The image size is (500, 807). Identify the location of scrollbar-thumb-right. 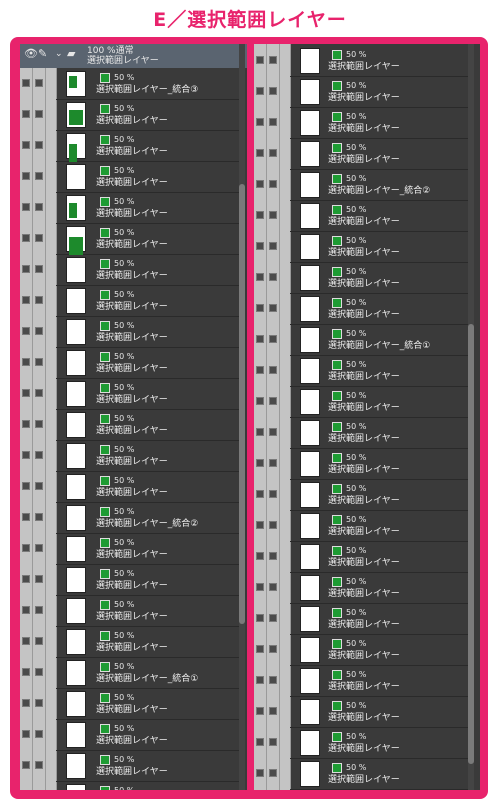
(471, 544).